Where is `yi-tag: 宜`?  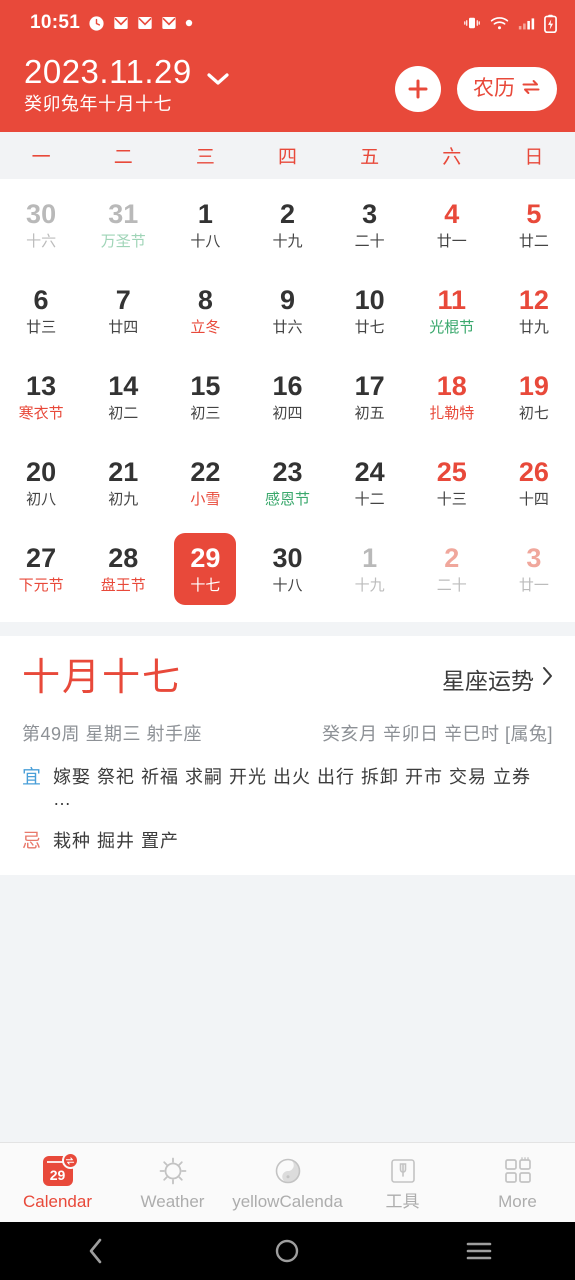 yi-tag: 宜 is located at coordinates (32, 777).